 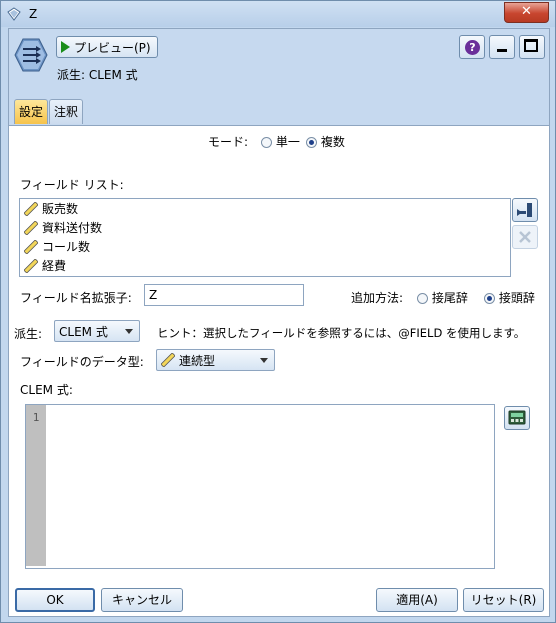 I want to click on mode-multiple-radio, so click(x=311, y=142).